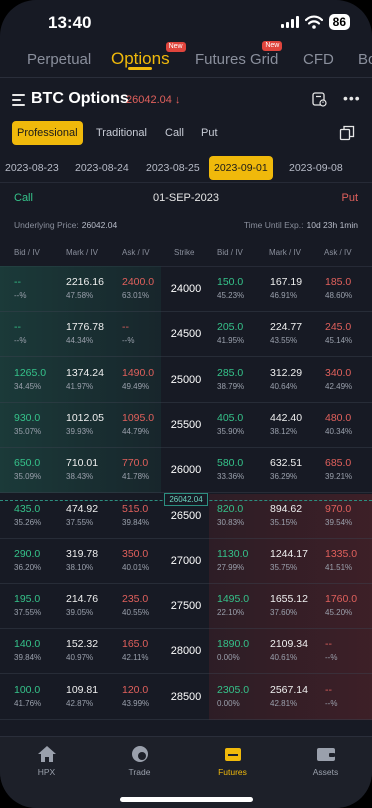 This screenshot has width=372, height=808. What do you see at coordinates (352, 98) in the screenshot?
I see `more-options-icon: •••` at bounding box center [352, 98].